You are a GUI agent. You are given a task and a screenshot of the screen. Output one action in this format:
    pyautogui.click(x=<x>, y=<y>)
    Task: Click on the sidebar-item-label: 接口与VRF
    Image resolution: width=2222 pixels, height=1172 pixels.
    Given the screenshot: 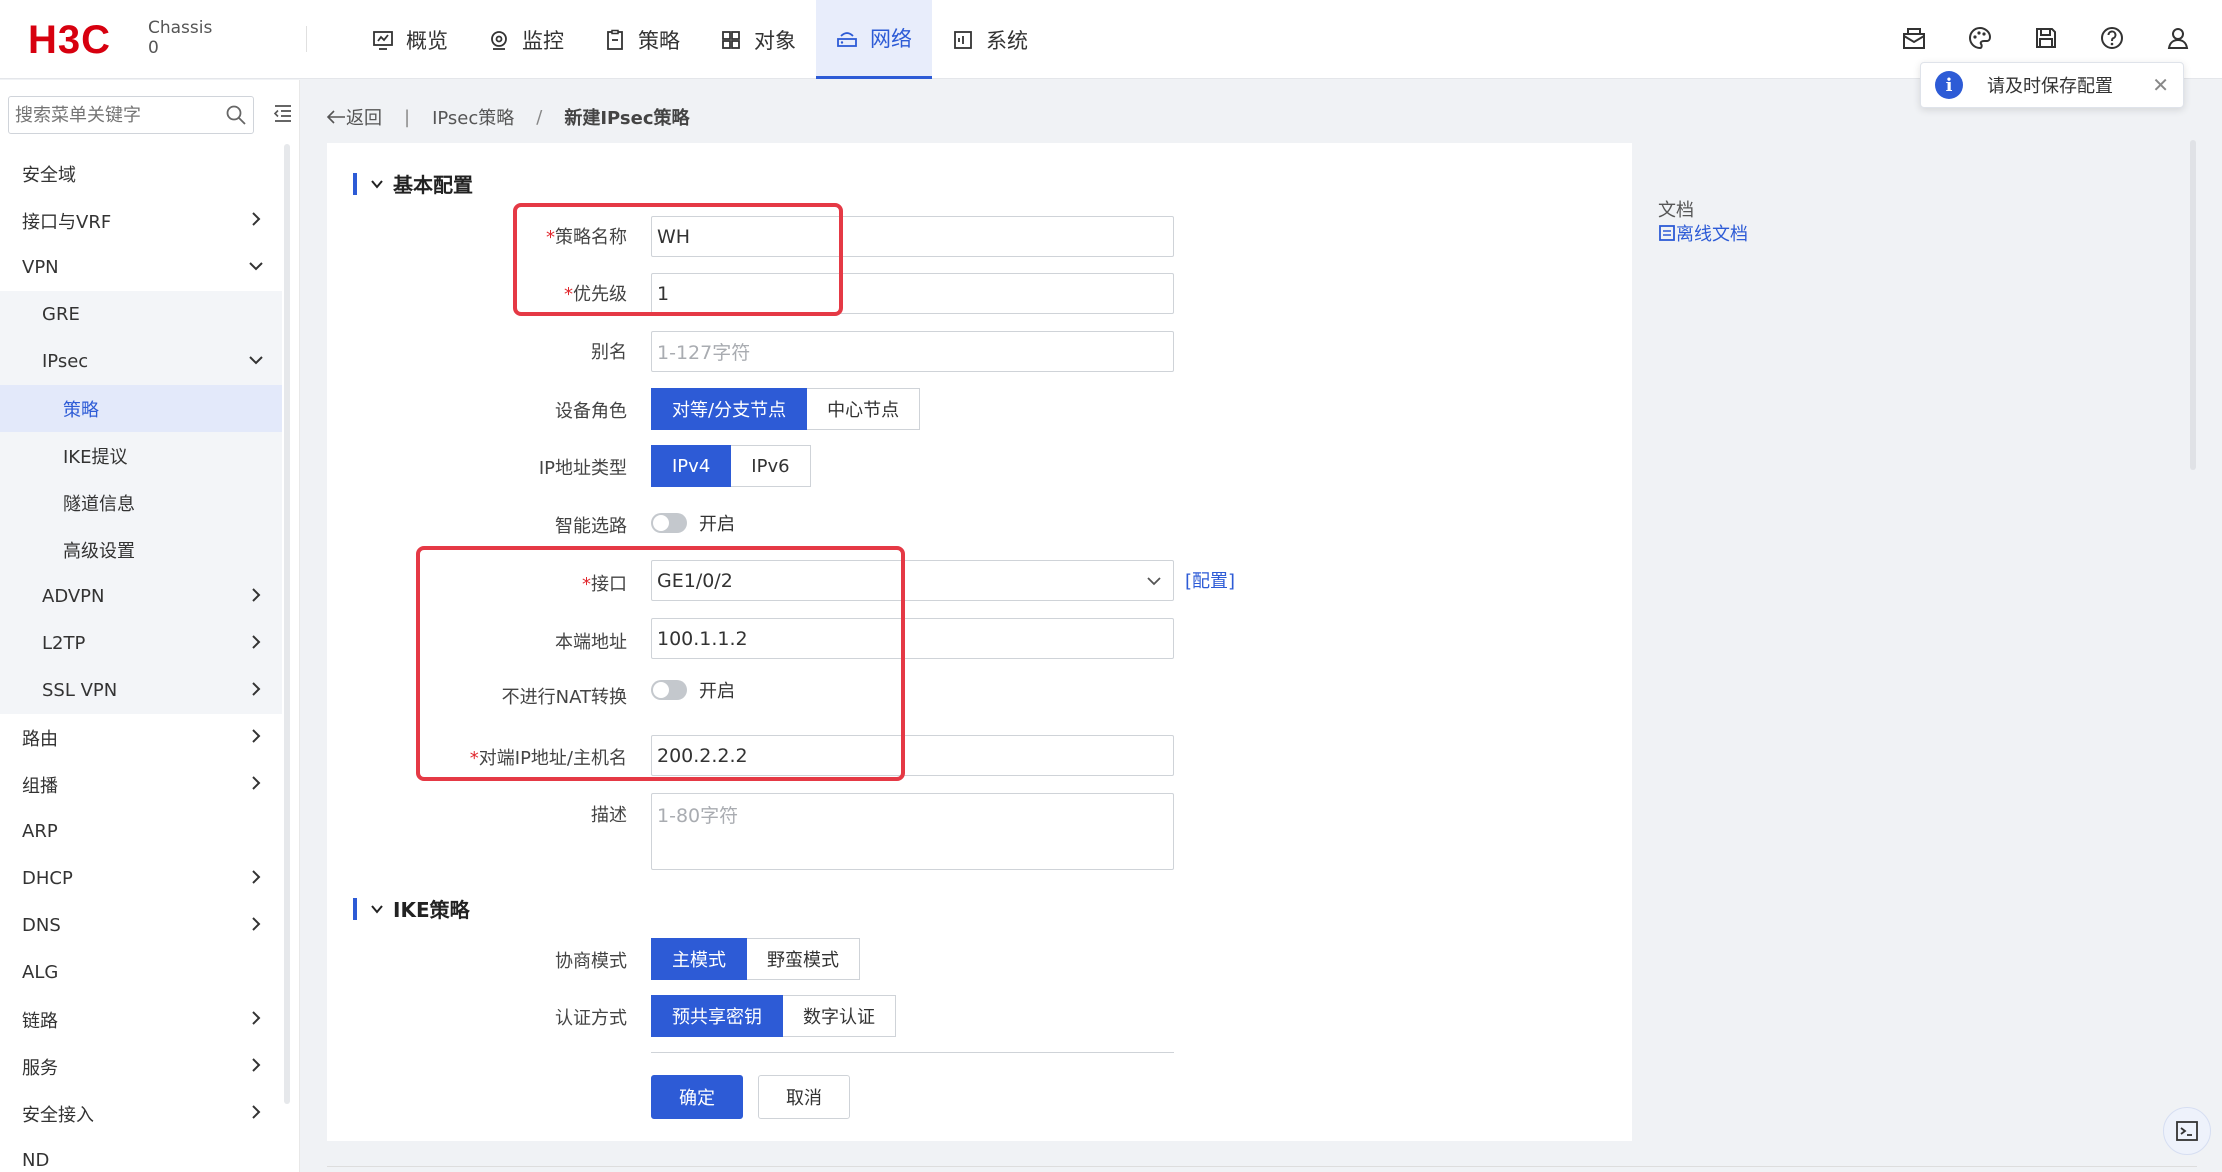 What is the action you would take?
    pyautogui.click(x=67, y=222)
    